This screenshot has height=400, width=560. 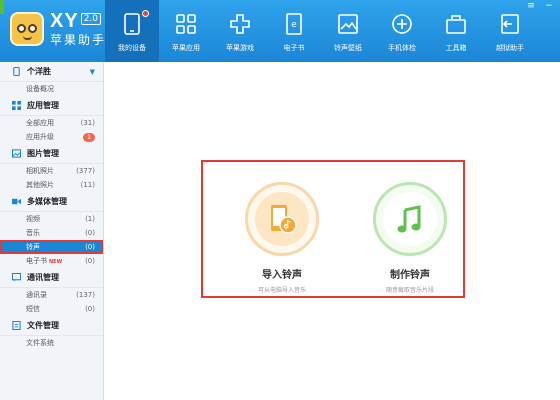 What do you see at coordinates (2, 7) in the screenshot?
I see `window-edge-accent` at bounding box center [2, 7].